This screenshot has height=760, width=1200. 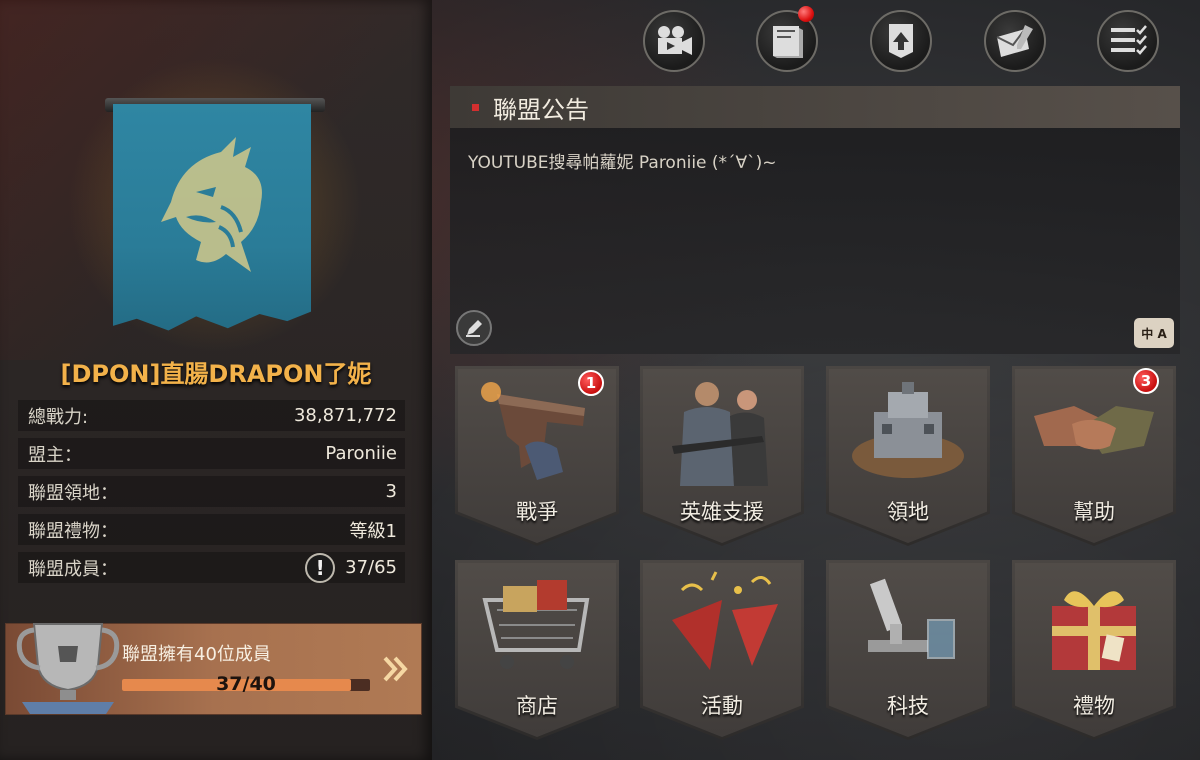 I want to click on tile-label: 商店, so click(x=537, y=706).